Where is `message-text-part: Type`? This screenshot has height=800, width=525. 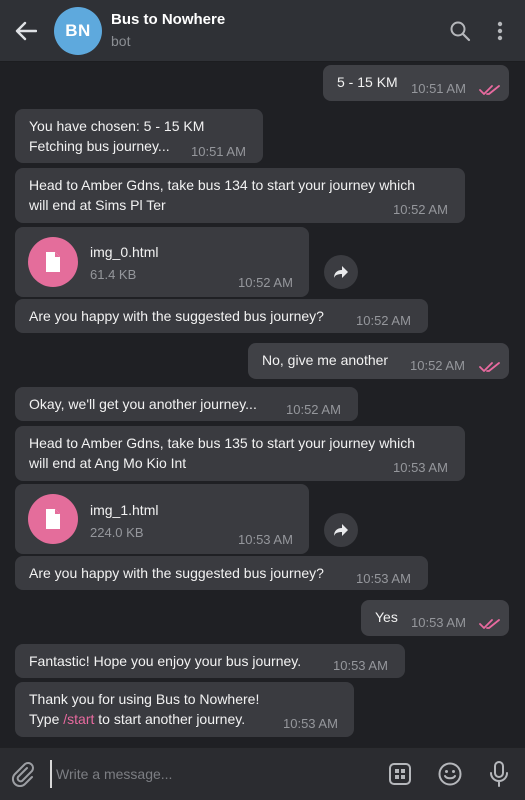 message-text-part: Type is located at coordinates (46, 719).